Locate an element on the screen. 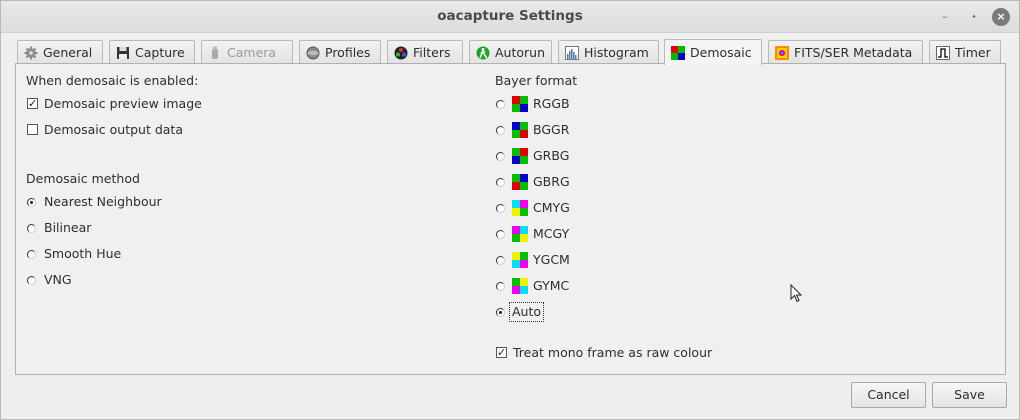  tab-timer: Timer is located at coordinates (965, 52).